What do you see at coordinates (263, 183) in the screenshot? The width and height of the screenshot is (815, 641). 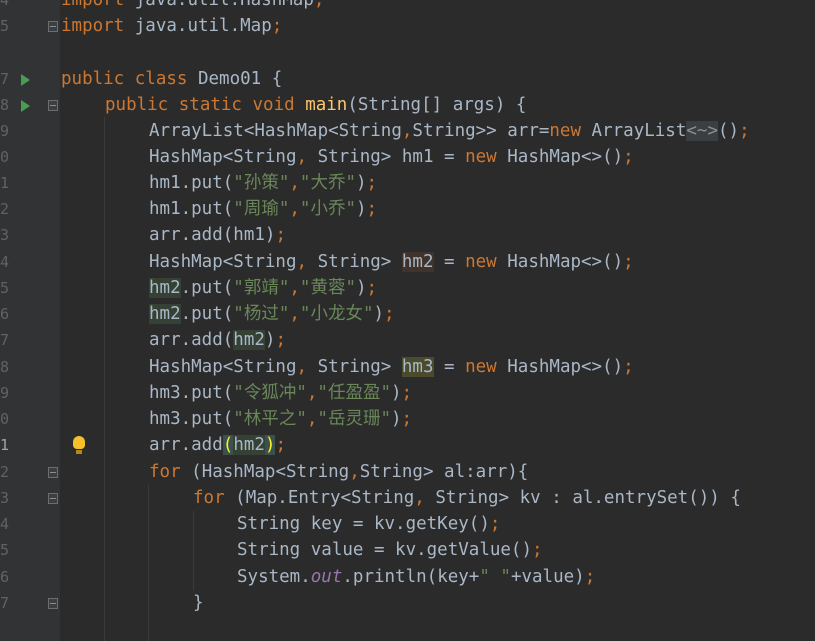 I see `code-line: hm1.put("孙策","大乔");` at bounding box center [263, 183].